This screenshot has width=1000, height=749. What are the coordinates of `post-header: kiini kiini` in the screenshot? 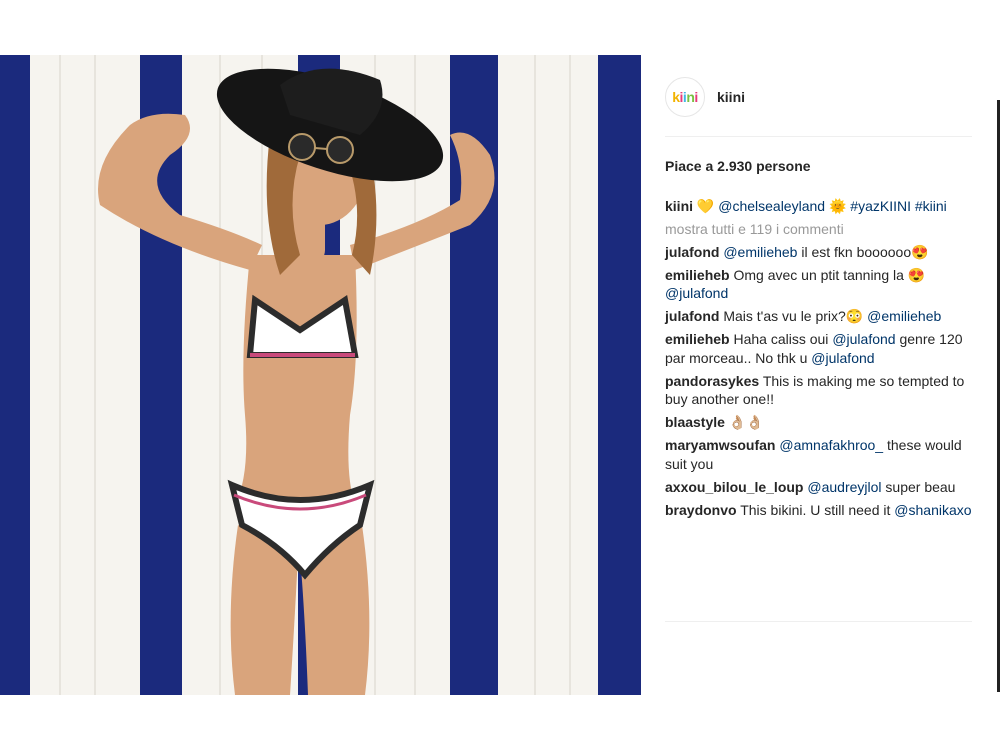 It's located at (705, 97).